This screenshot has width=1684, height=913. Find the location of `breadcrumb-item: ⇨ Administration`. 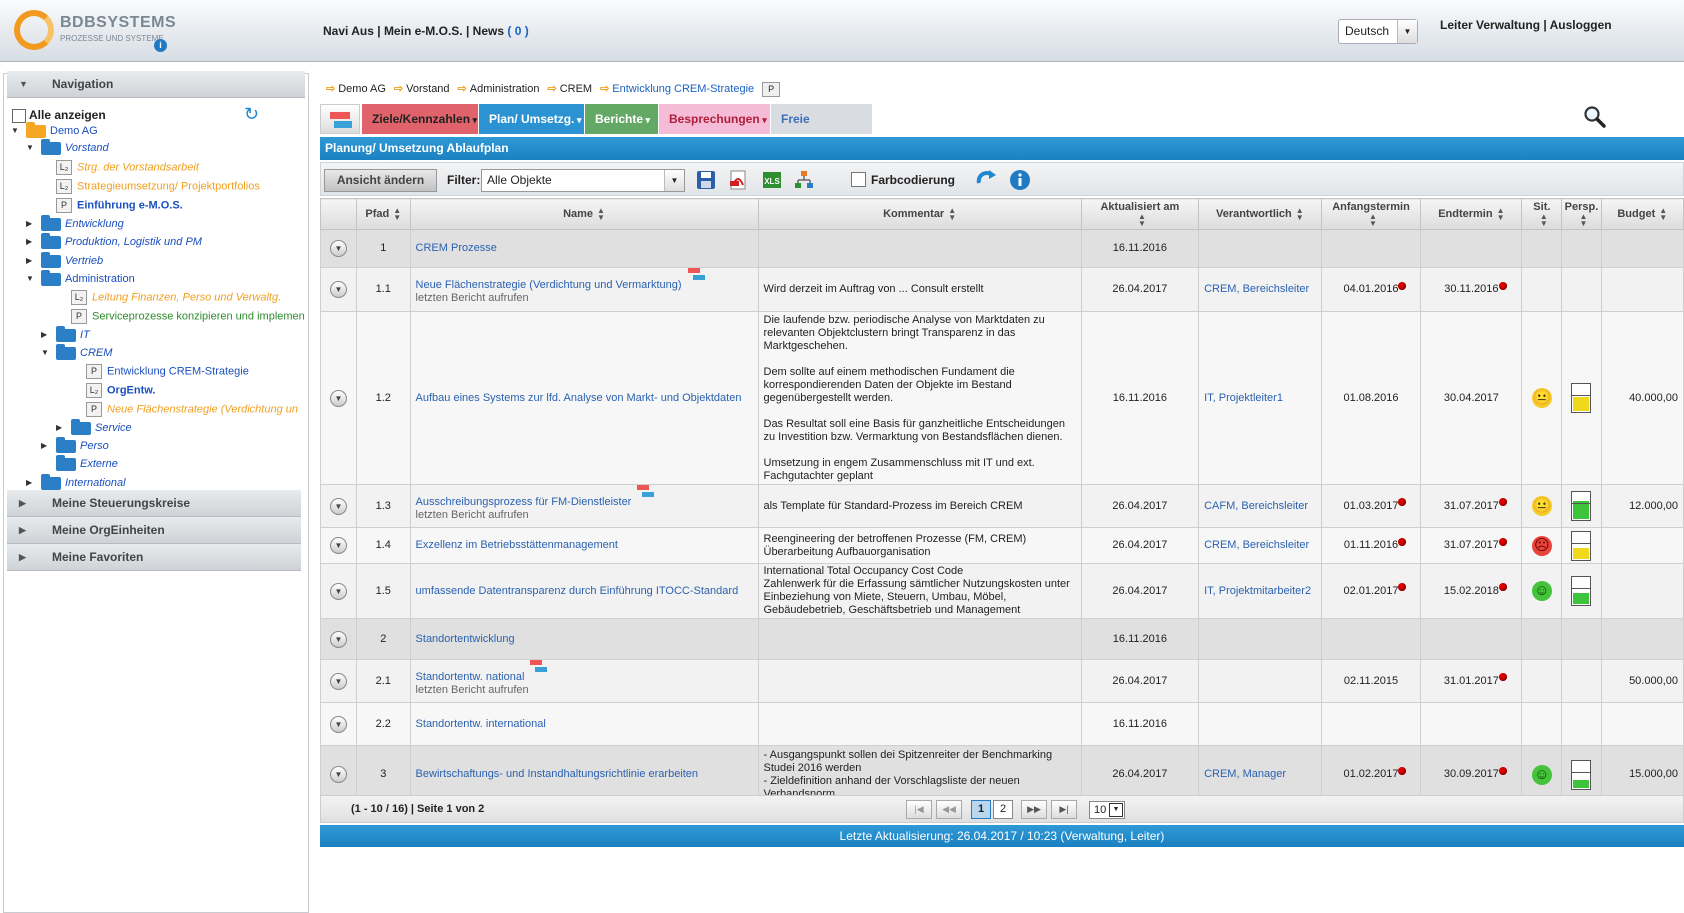

breadcrumb-item: ⇨ Administration is located at coordinates (499, 89).